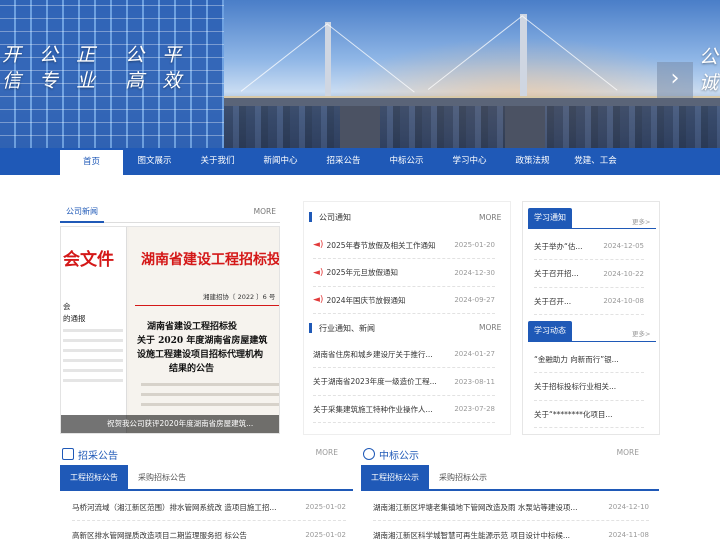 This screenshot has height=540, width=720. I want to click on list-item: 关于湖南省2023年度一级造价工程... 2023-08-11, so click(404, 382).